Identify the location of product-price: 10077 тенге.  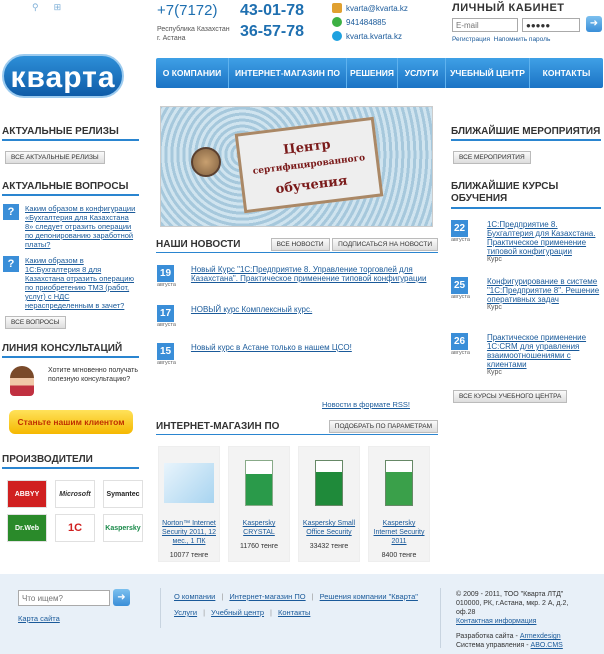
(189, 555).